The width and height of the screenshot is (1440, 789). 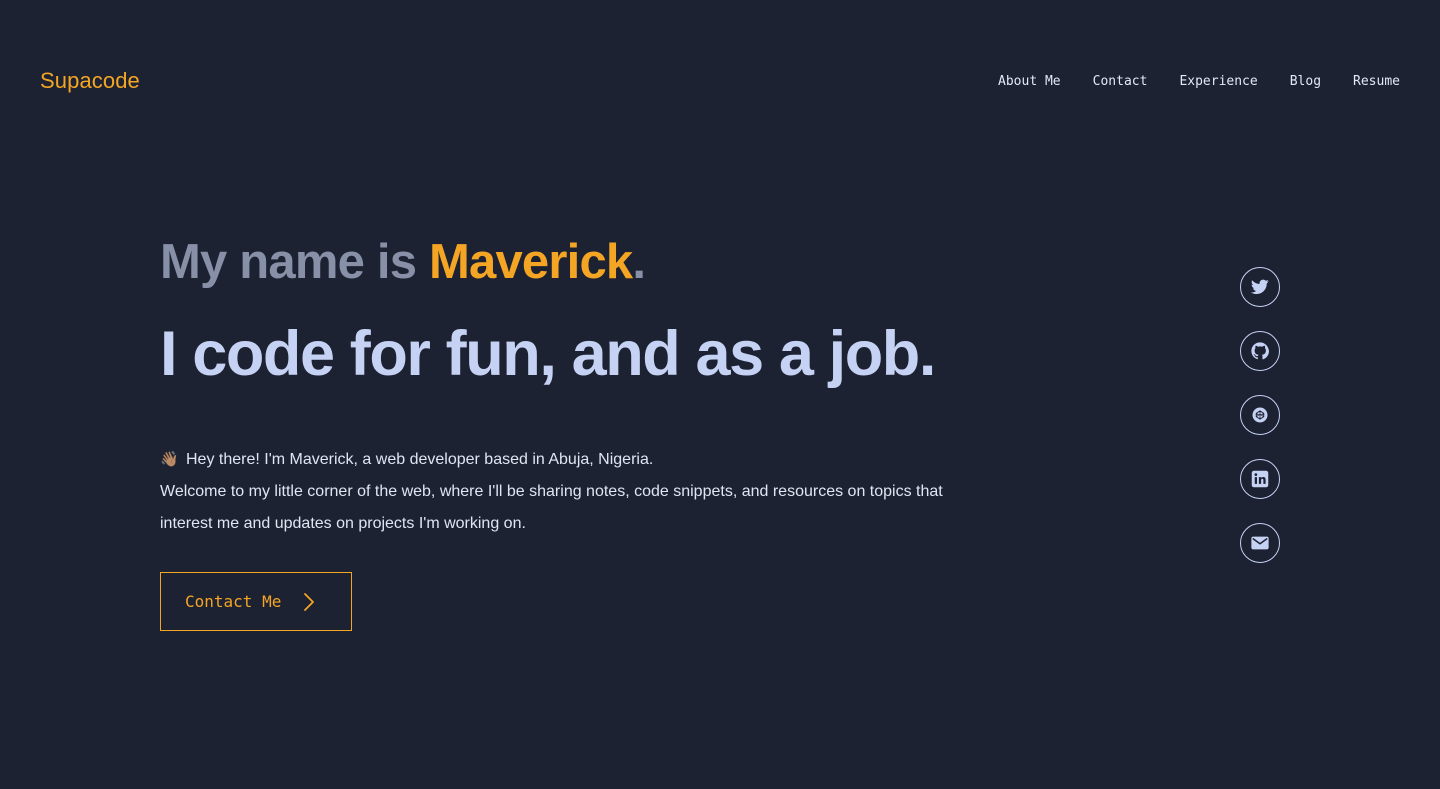 I want to click on chevron-right-icon, so click(x=309, y=602).